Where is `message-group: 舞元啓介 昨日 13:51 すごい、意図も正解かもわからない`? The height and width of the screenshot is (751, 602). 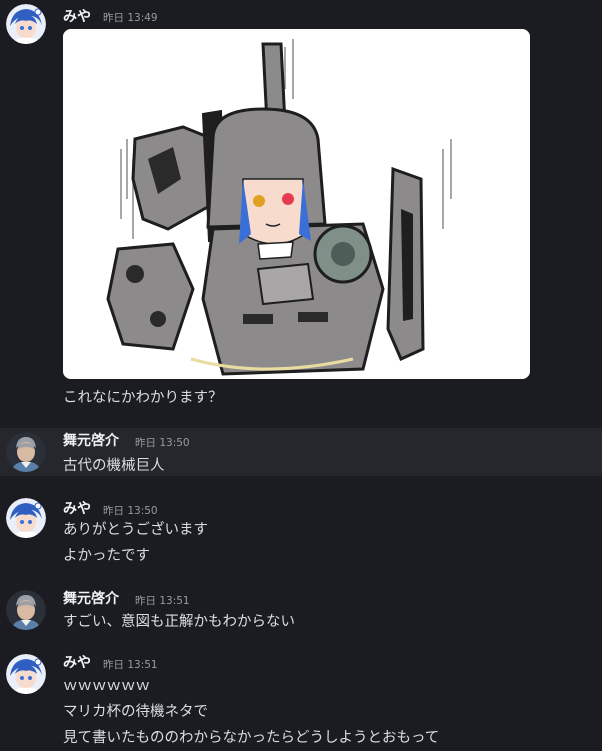
message-group: 舞元啓介 昨日 13:51 すごい、意図も正解かもわからない is located at coordinates (301, 611).